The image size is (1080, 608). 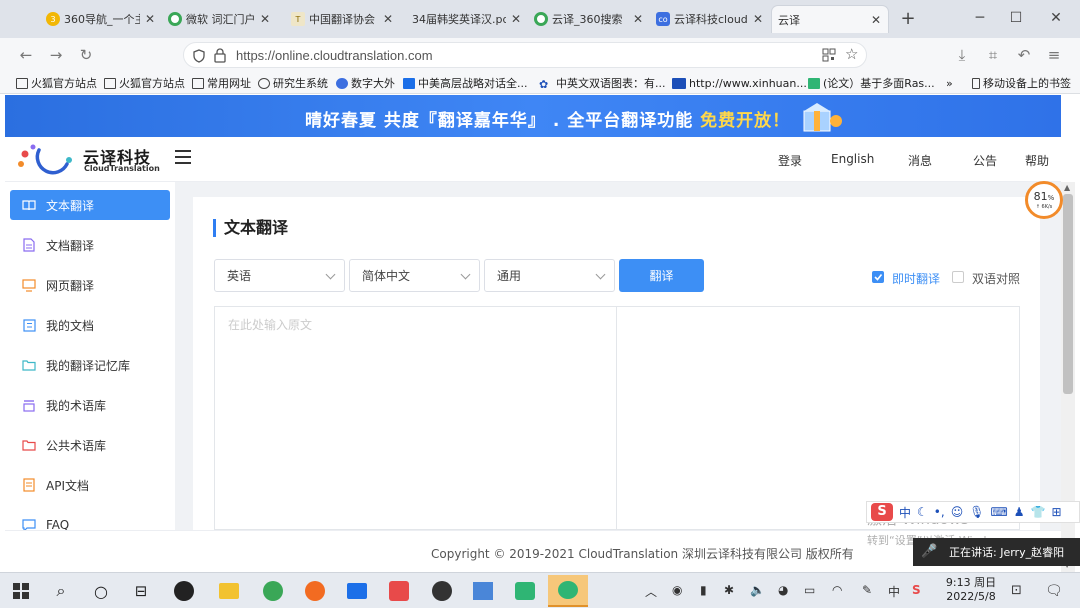 What do you see at coordinates (908, 18) in the screenshot?
I see `new-tab-button: +` at bounding box center [908, 18].